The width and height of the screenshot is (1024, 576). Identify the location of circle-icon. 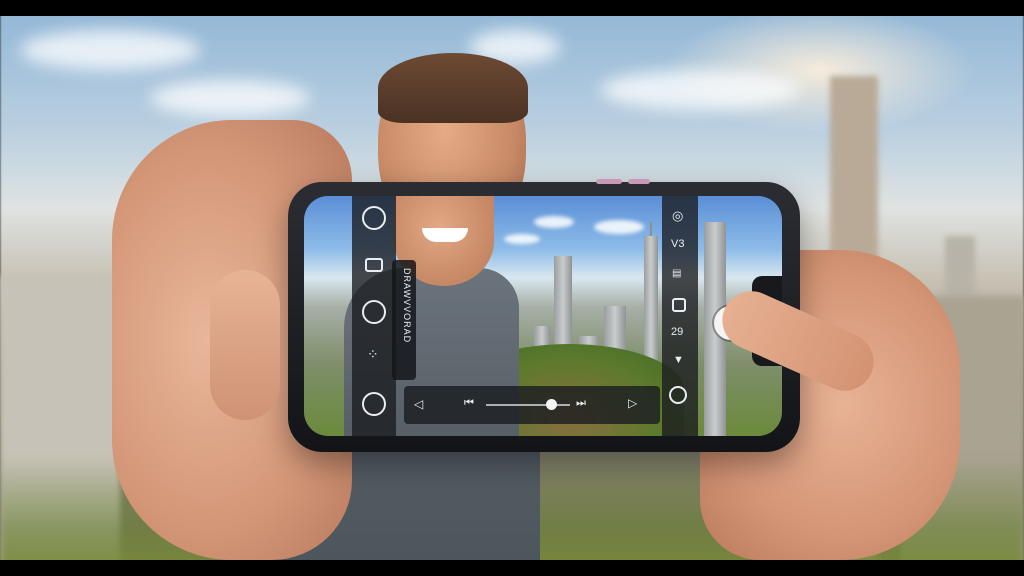
(678, 395).